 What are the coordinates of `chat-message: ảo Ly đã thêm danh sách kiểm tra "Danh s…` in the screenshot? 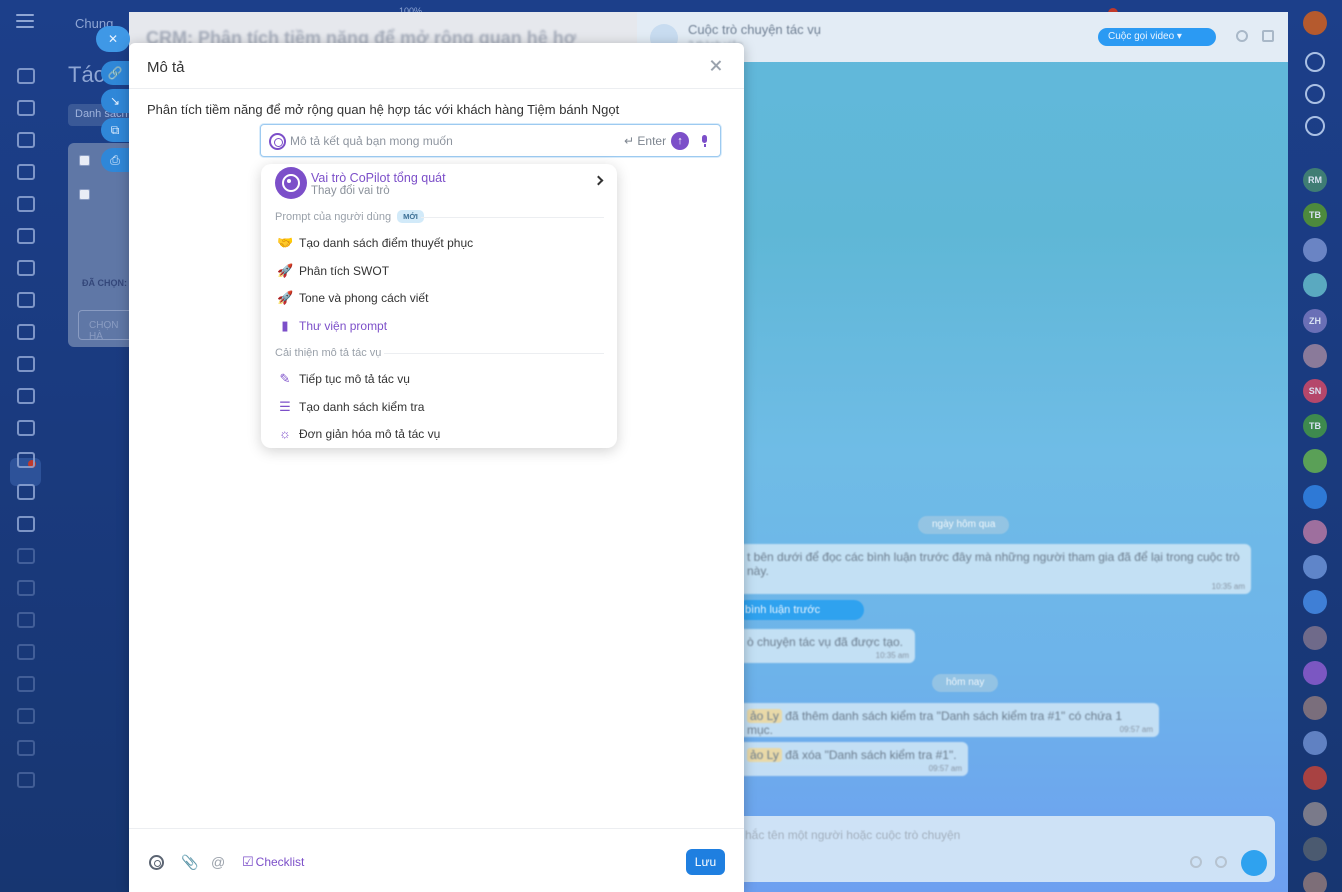 It's located at (948, 720).